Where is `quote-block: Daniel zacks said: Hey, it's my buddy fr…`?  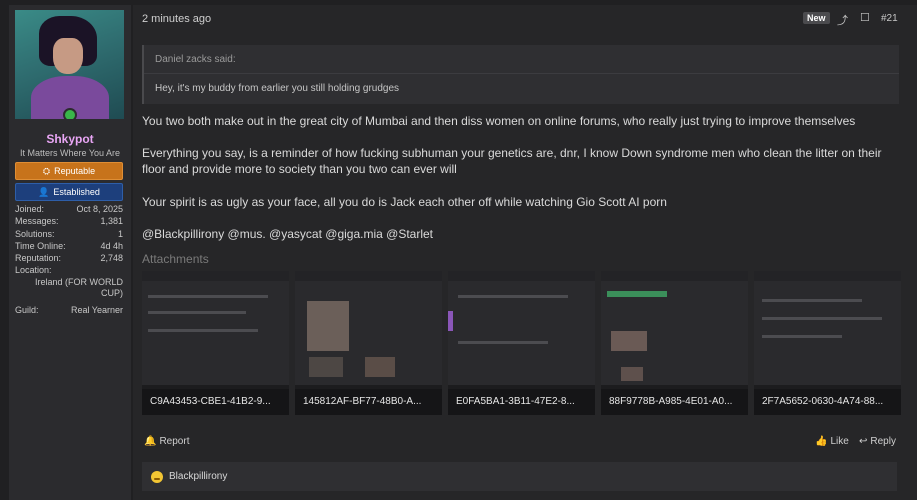
quote-block: Daniel zacks said: Hey, it's my buddy fr… is located at coordinates (520, 74).